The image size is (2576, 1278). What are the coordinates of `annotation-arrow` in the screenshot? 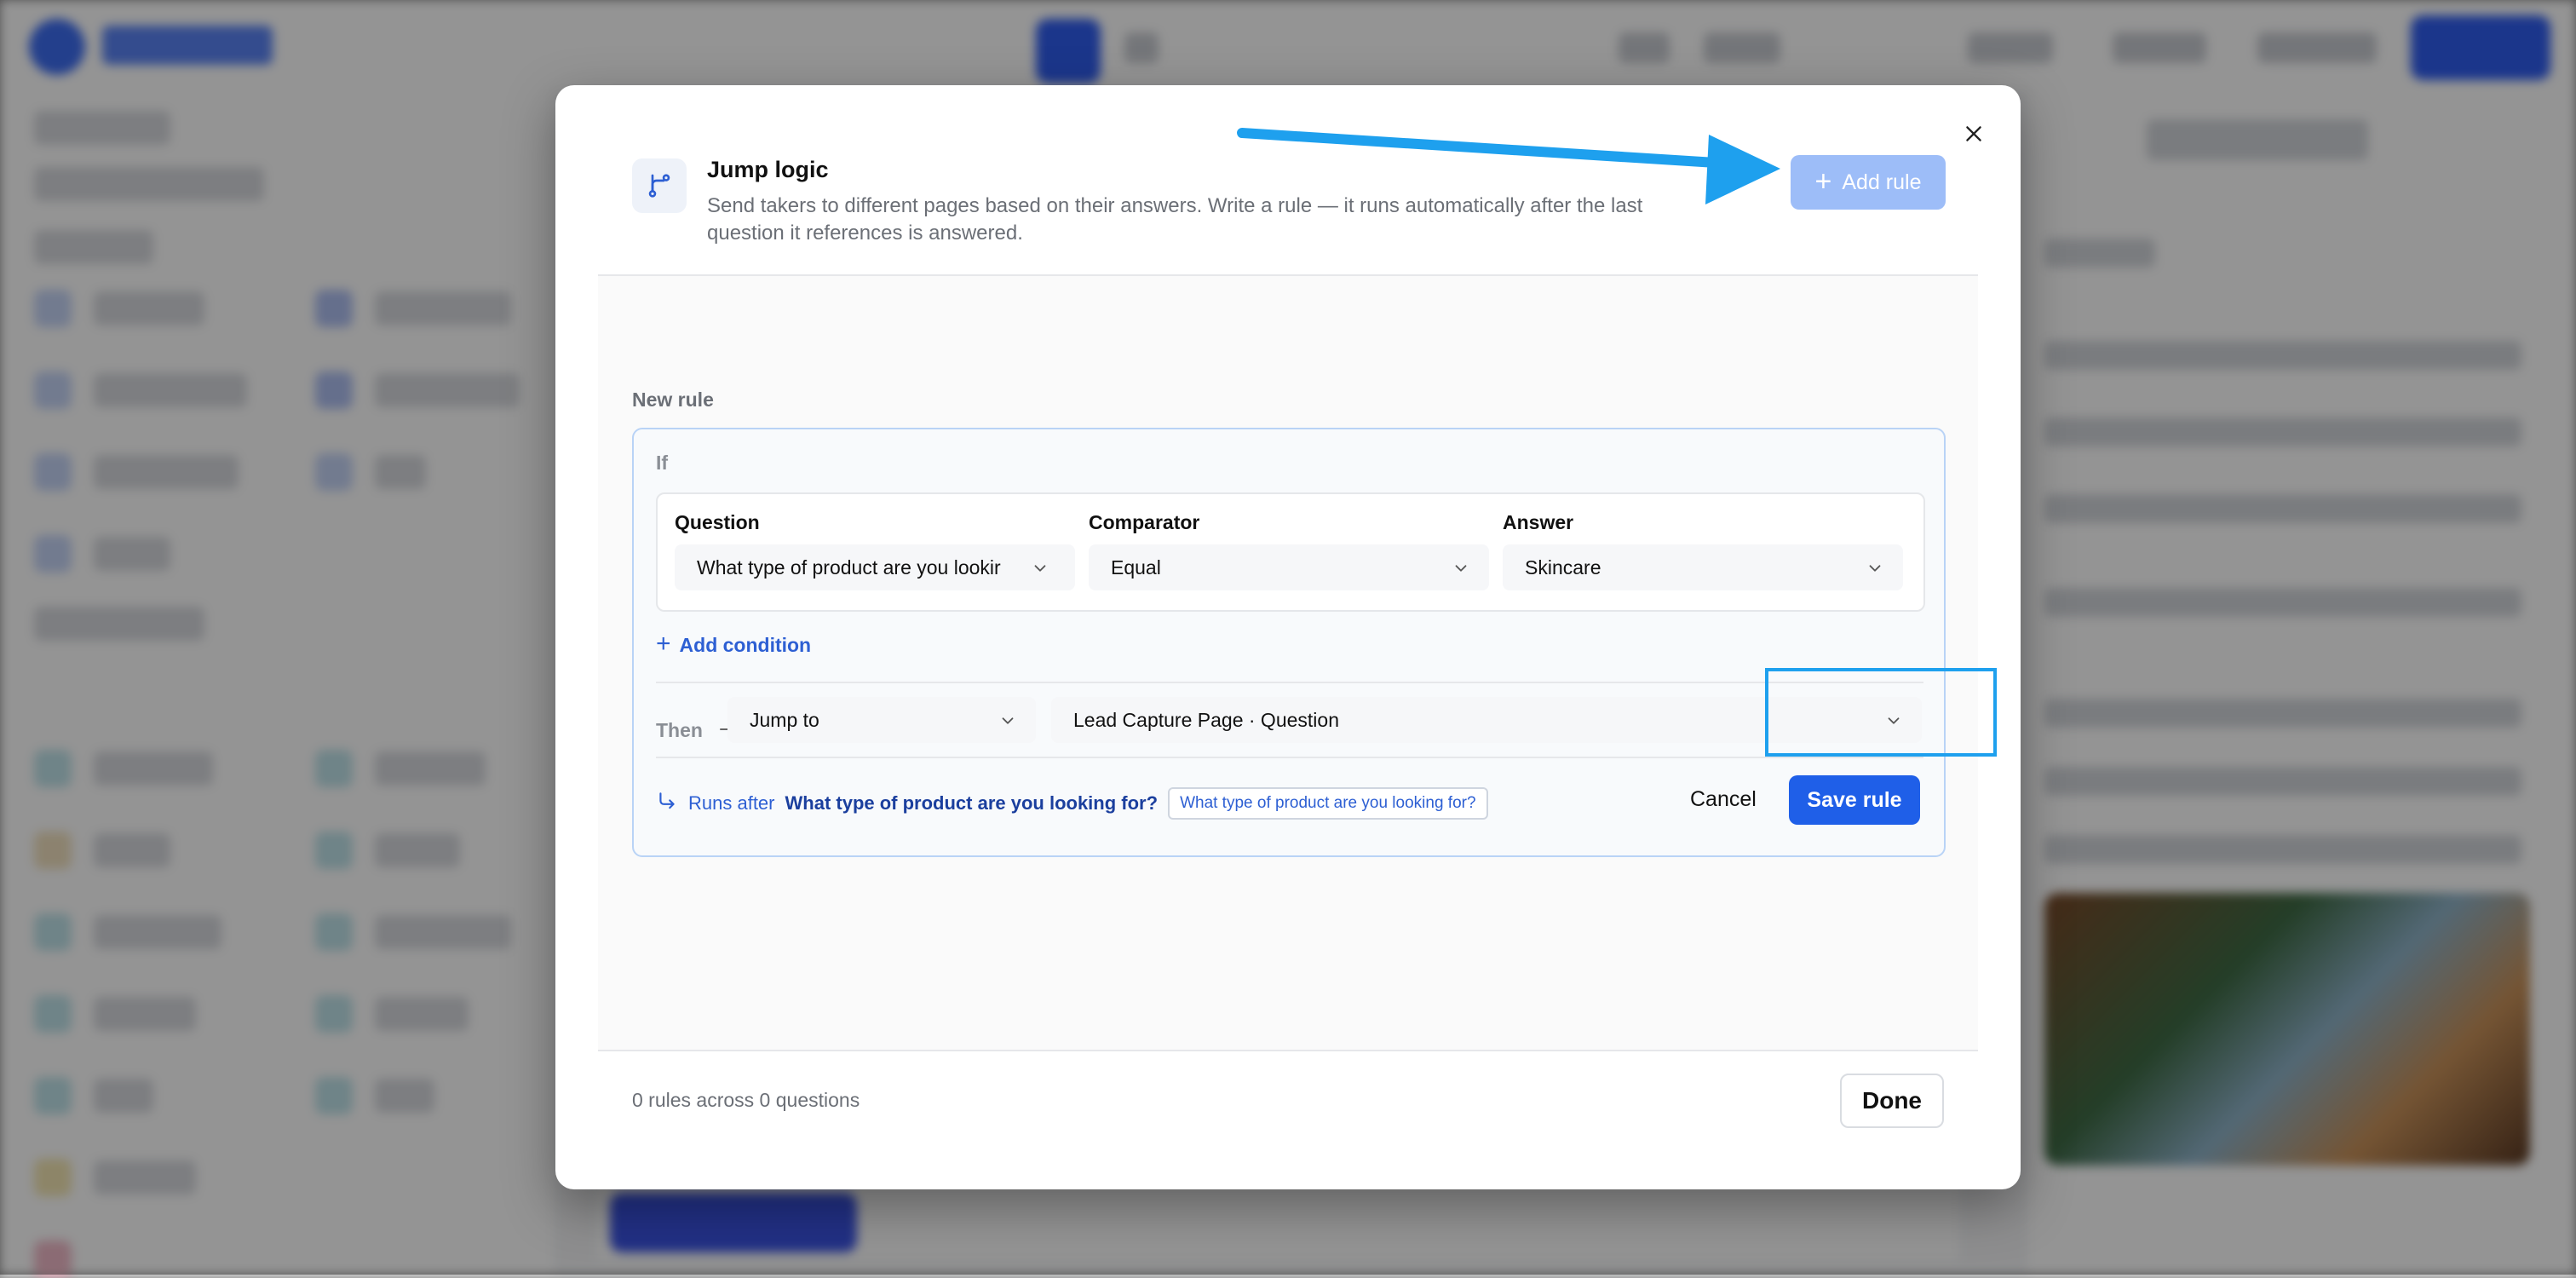 It's located at (1509, 166).